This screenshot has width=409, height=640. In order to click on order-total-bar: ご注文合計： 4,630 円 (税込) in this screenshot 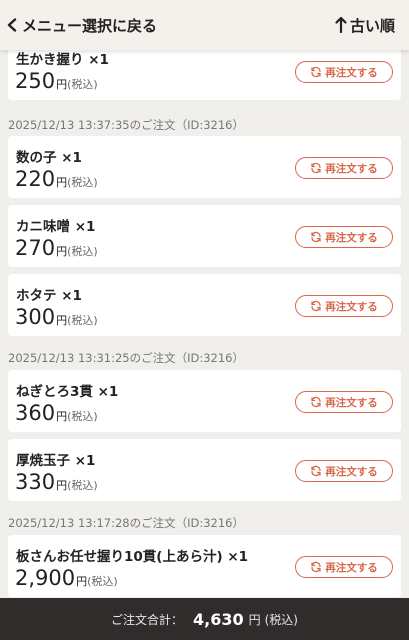, I will do `click(204, 619)`.